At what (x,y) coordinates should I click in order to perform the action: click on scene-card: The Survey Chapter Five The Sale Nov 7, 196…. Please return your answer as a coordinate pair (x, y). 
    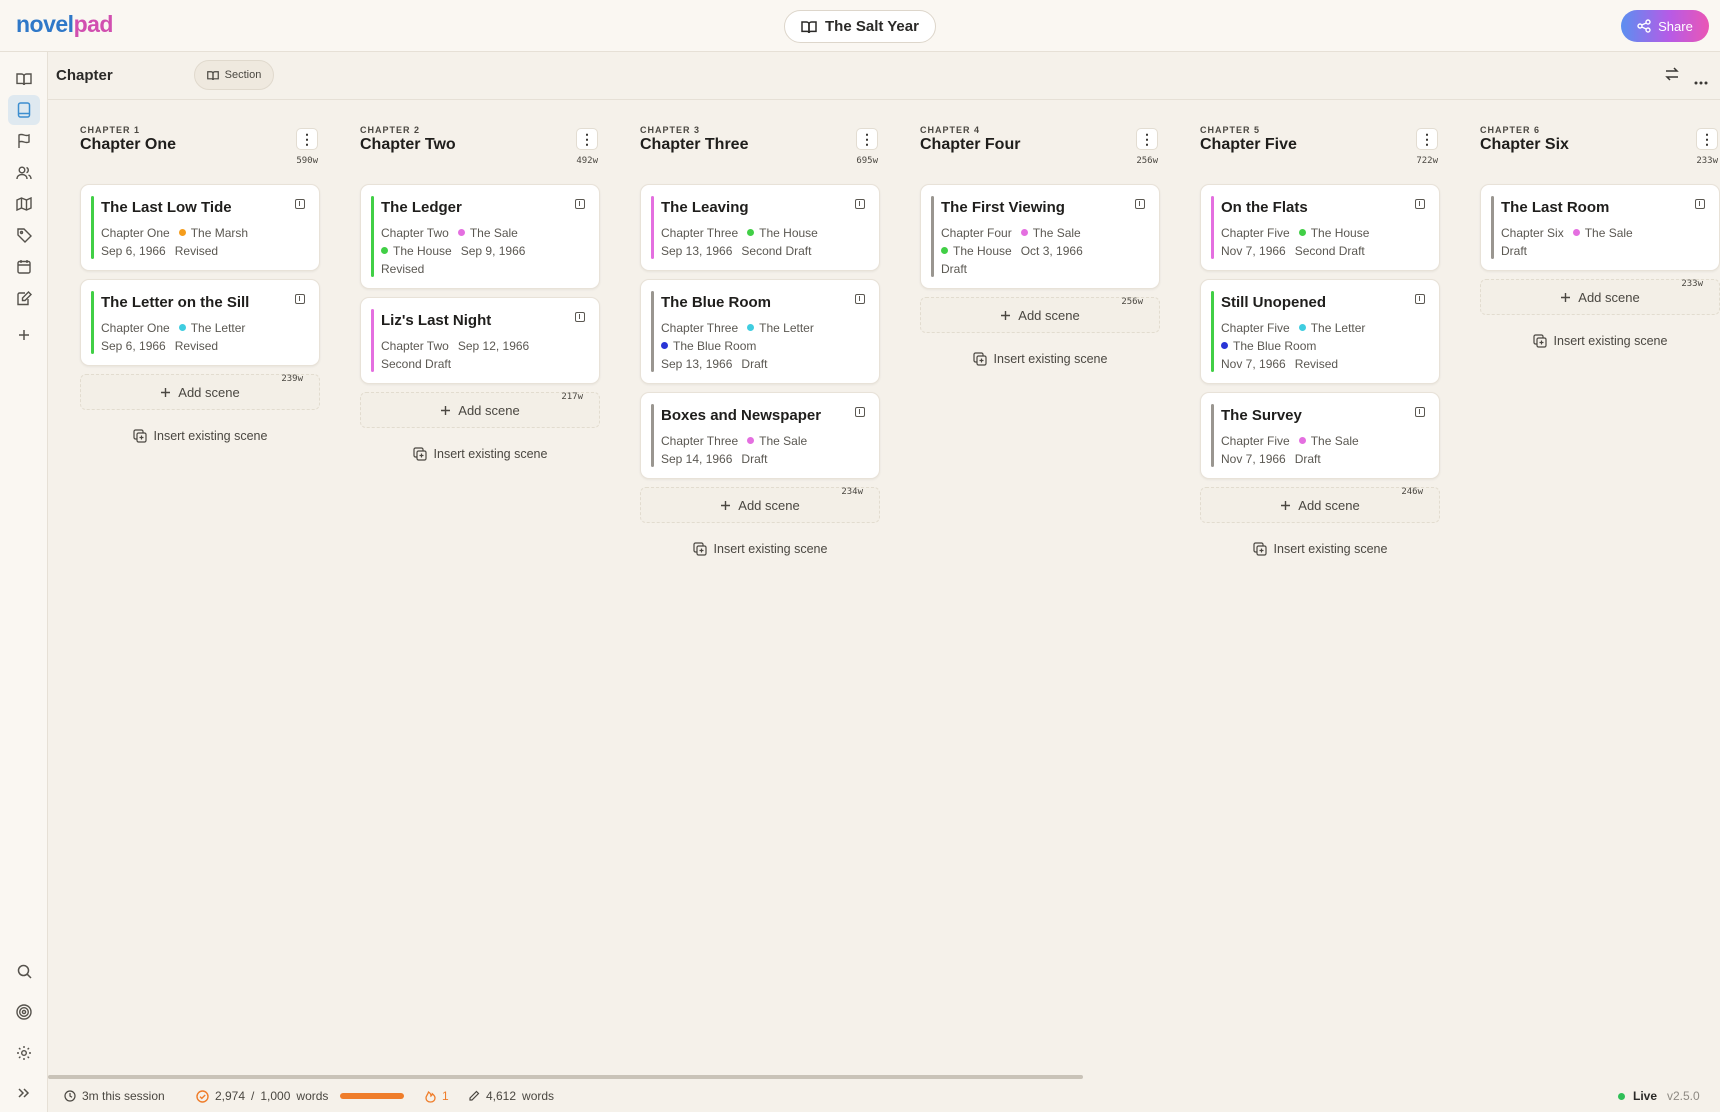
    Looking at the image, I should click on (1320, 444).